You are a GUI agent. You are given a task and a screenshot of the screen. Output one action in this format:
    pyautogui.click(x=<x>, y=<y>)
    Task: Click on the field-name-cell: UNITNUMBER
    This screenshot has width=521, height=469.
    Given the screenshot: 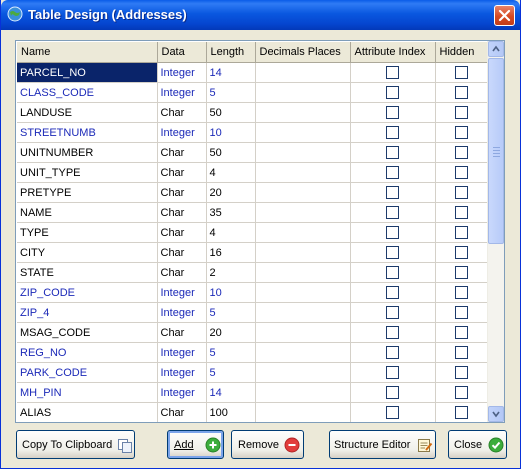 What is the action you would take?
    pyautogui.click(x=87, y=152)
    